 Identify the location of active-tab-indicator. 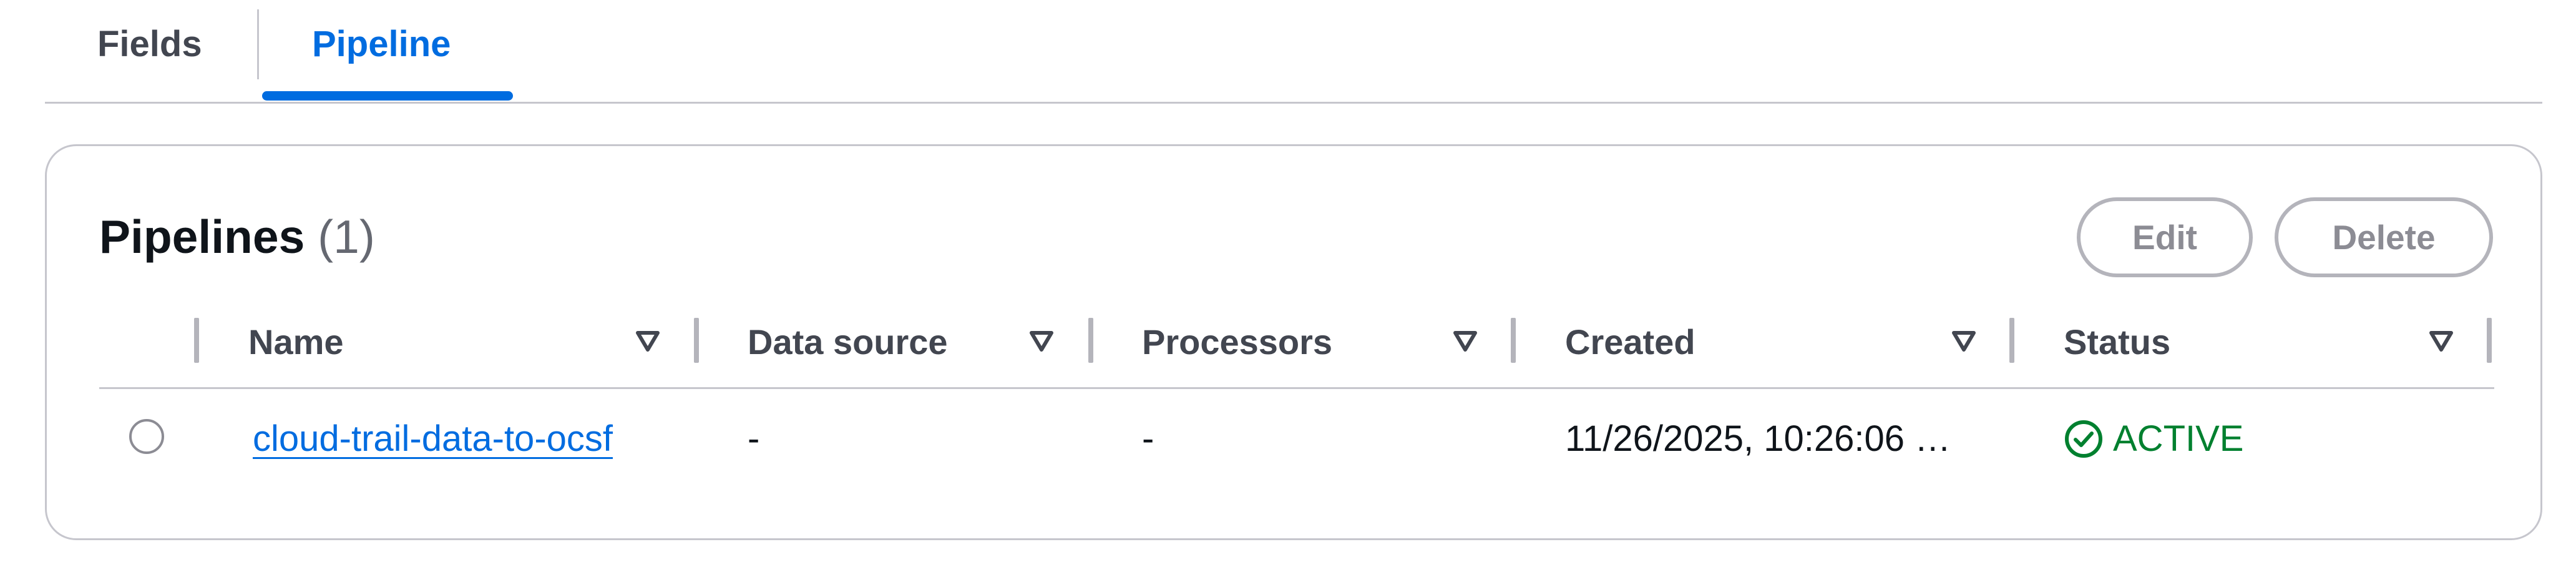
(387, 96).